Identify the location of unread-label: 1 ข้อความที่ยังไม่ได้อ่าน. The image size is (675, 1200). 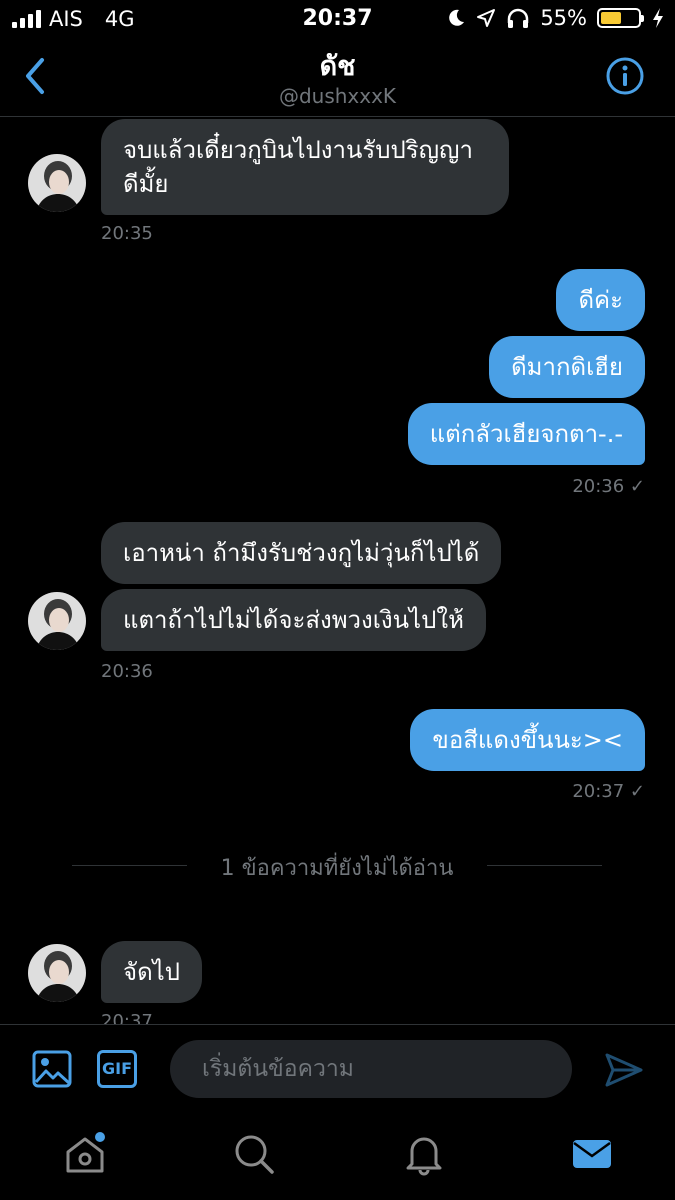
(337, 868).